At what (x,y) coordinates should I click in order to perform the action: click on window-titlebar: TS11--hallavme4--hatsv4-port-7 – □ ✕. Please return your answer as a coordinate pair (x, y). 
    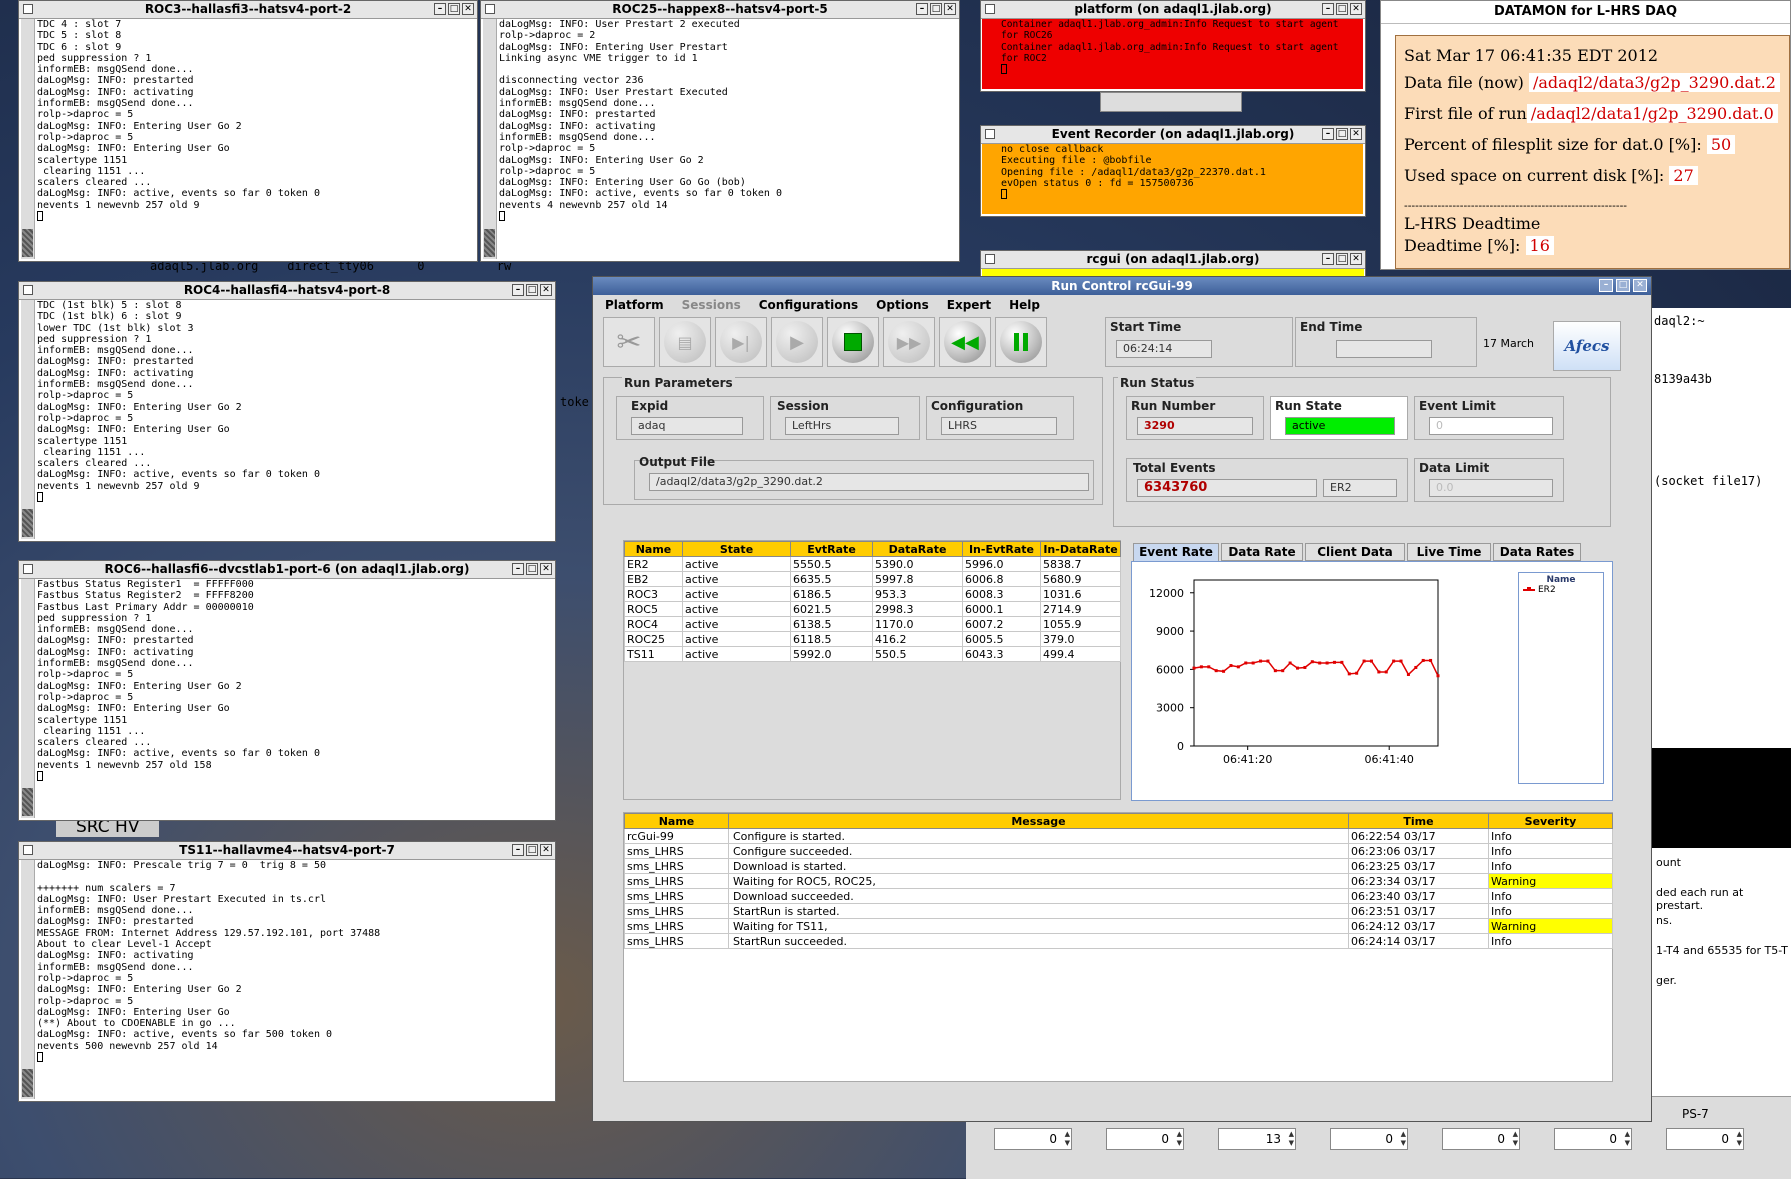
    Looking at the image, I should click on (287, 851).